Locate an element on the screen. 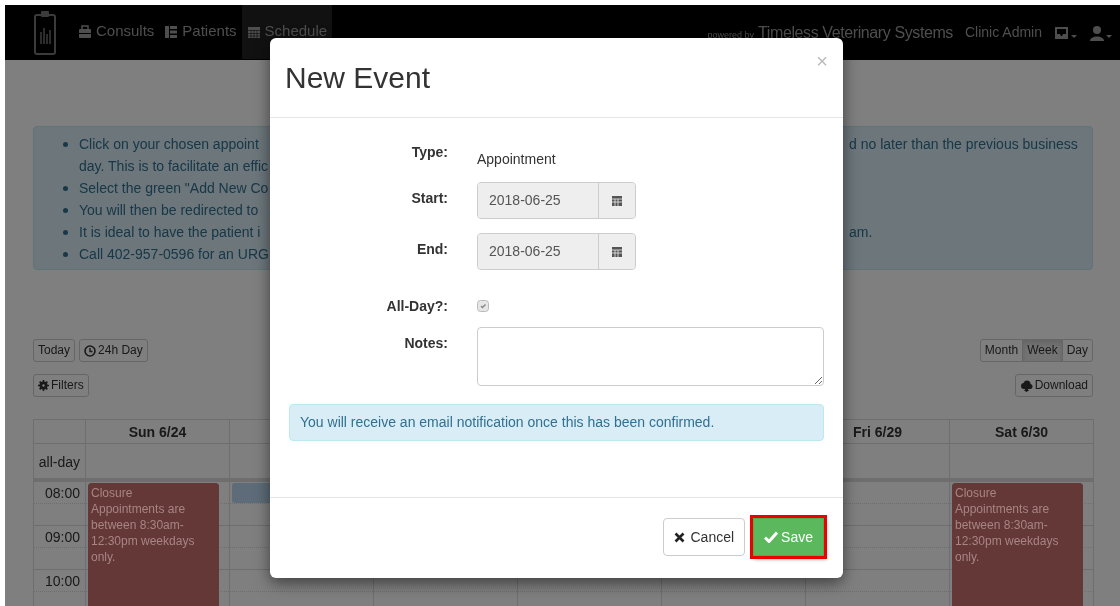 The width and height of the screenshot is (1120, 606). notice-text: Select the green "Add New Co is located at coordinates (174, 188).